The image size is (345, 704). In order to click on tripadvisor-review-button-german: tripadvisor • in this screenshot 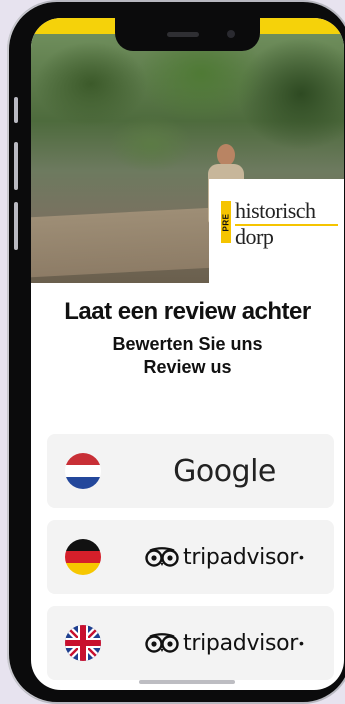, I will do `click(190, 557)`.